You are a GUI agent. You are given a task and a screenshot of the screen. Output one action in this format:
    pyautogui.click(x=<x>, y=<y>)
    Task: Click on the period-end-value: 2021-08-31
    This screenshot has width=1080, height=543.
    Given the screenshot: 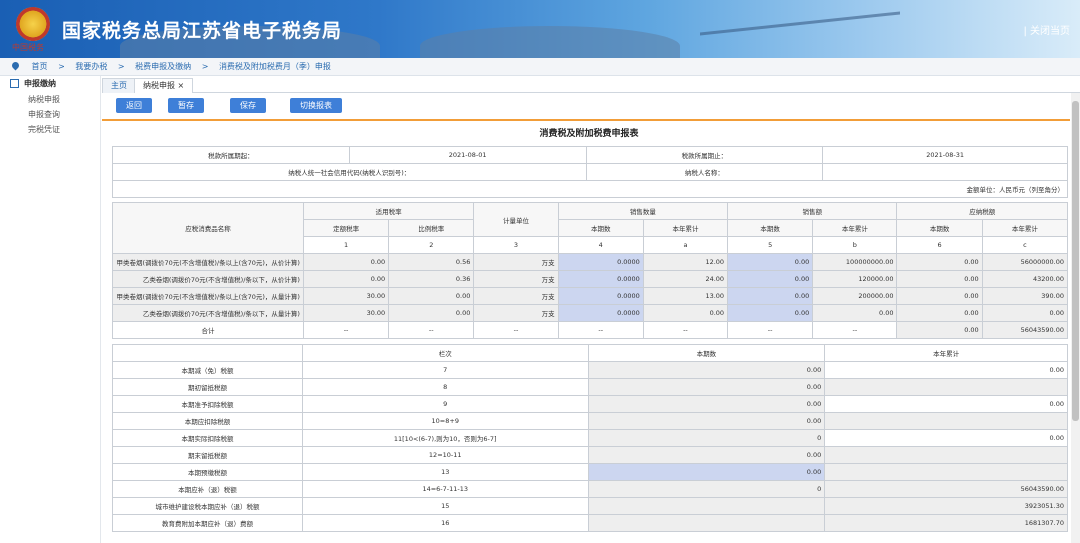 What is the action you would take?
    pyautogui.click(x=945, y=155)
    